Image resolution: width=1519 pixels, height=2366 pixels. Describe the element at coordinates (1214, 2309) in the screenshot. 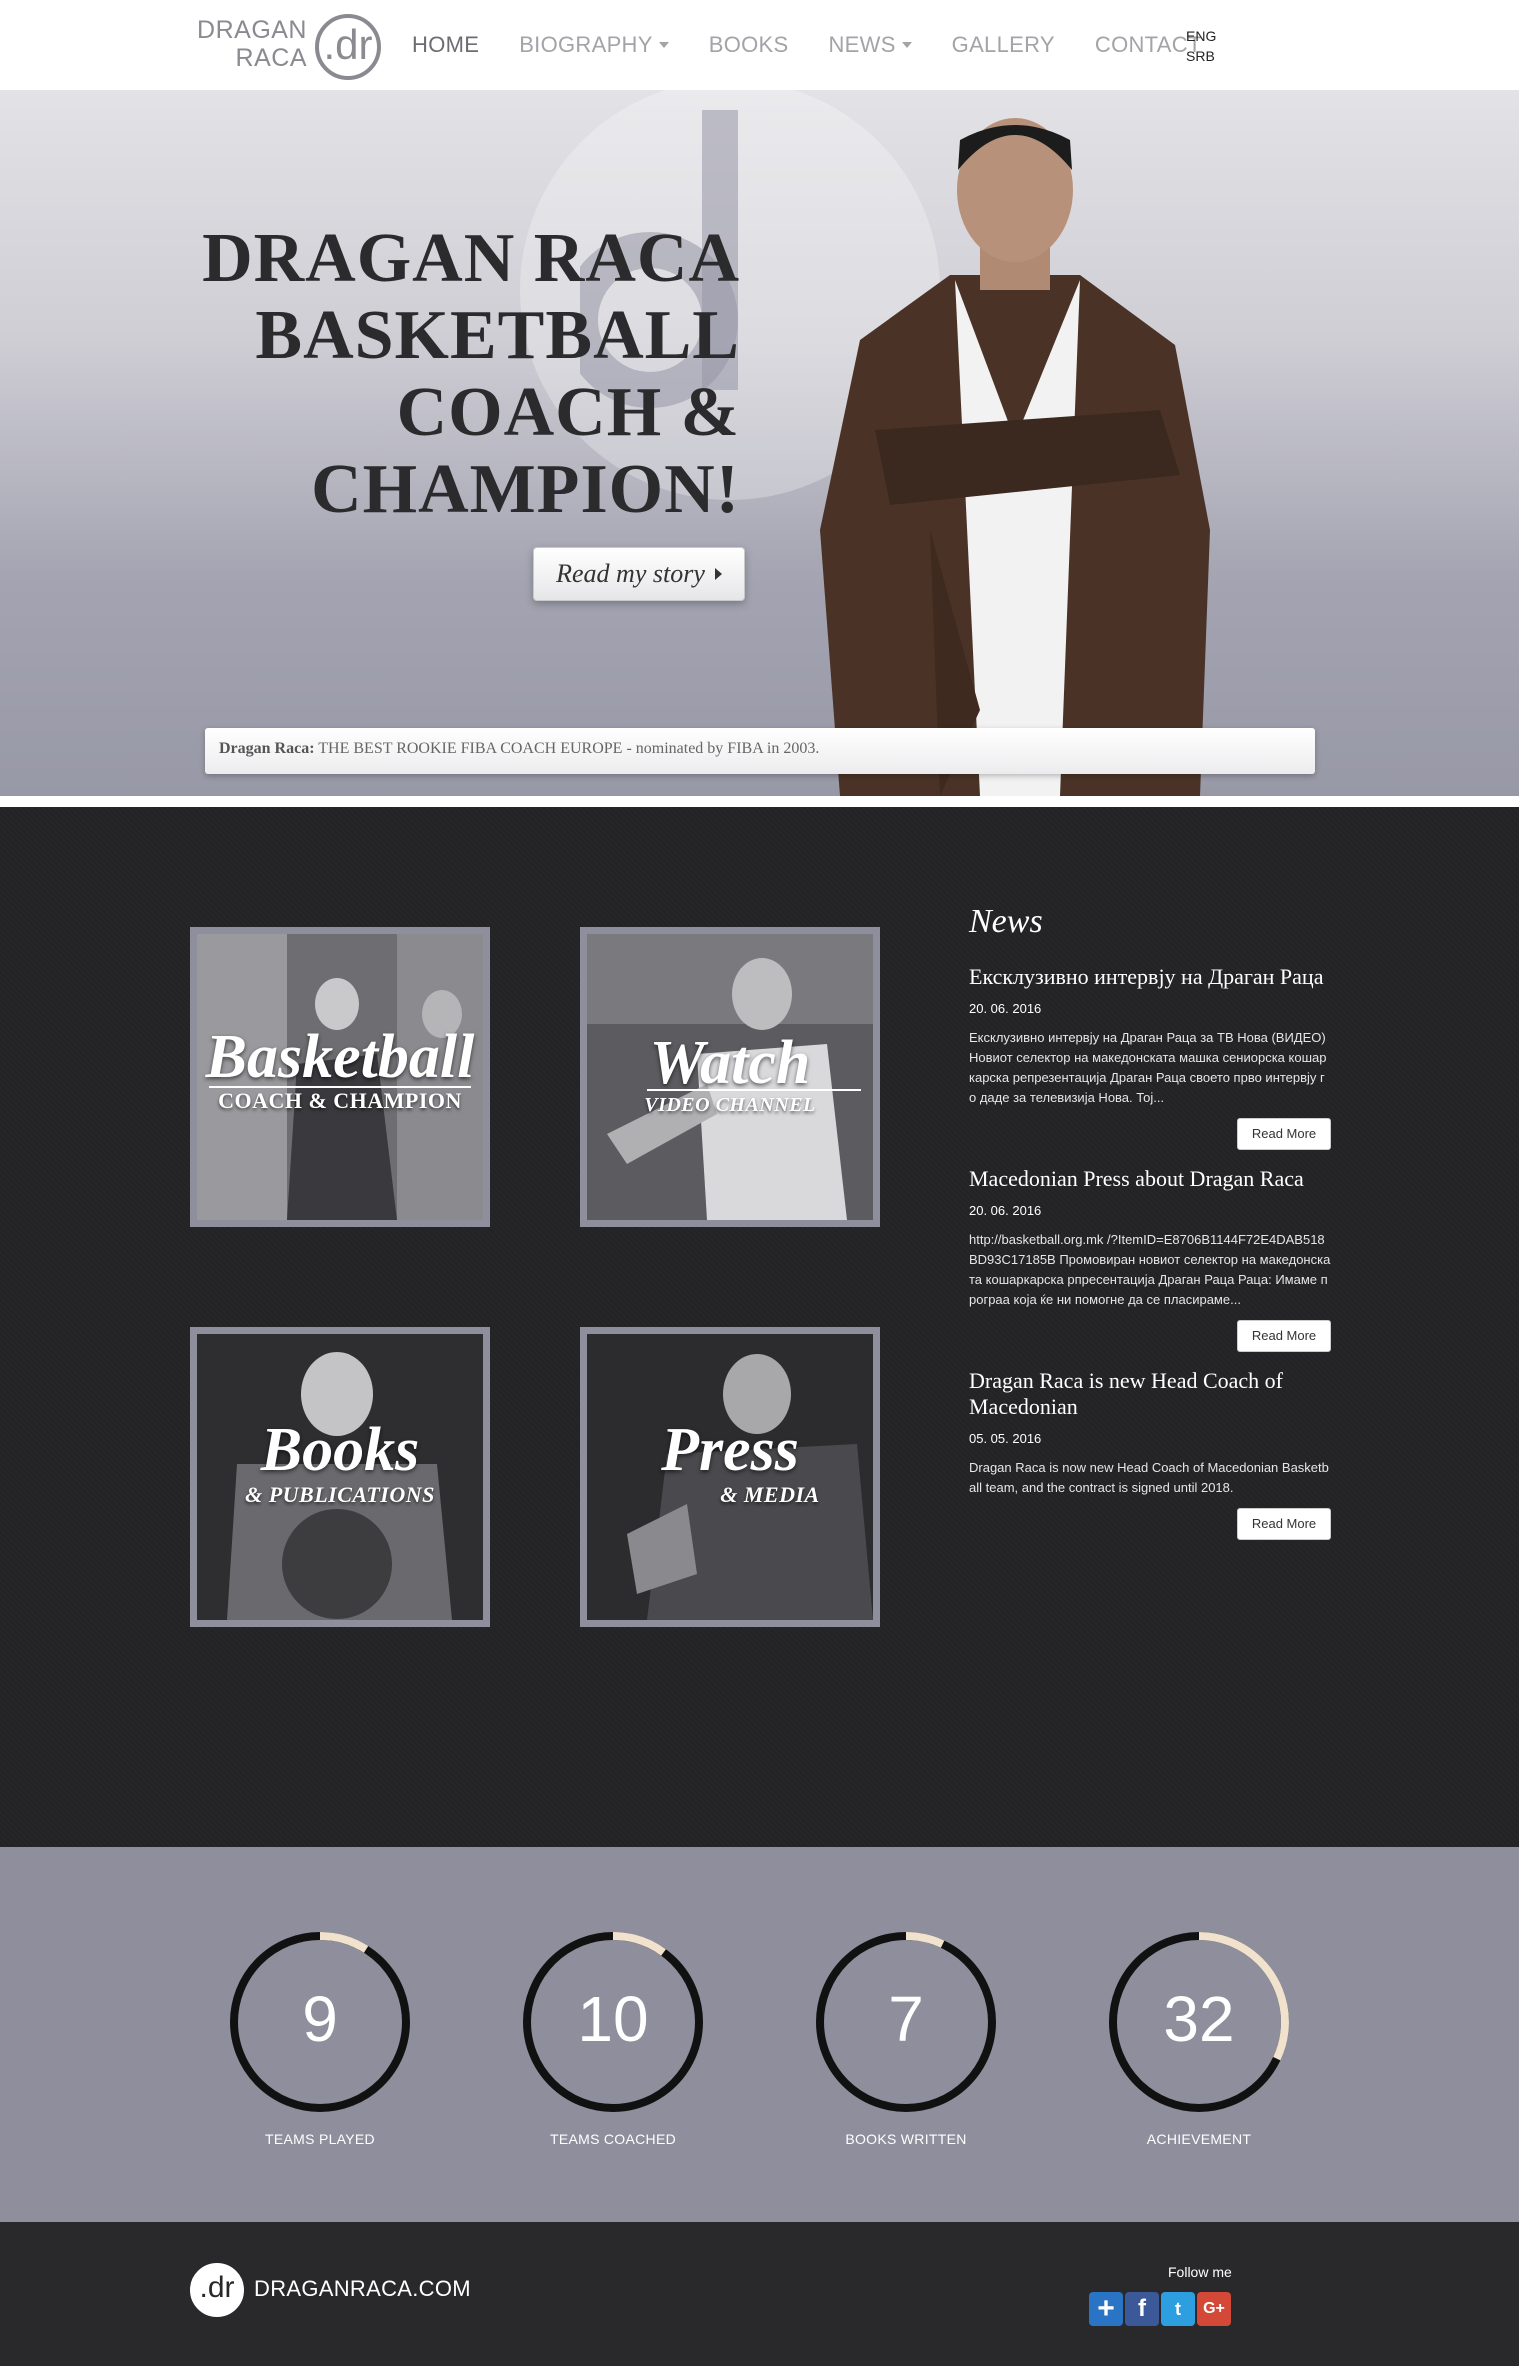

I see `google-plus-icon: G+` at that location.